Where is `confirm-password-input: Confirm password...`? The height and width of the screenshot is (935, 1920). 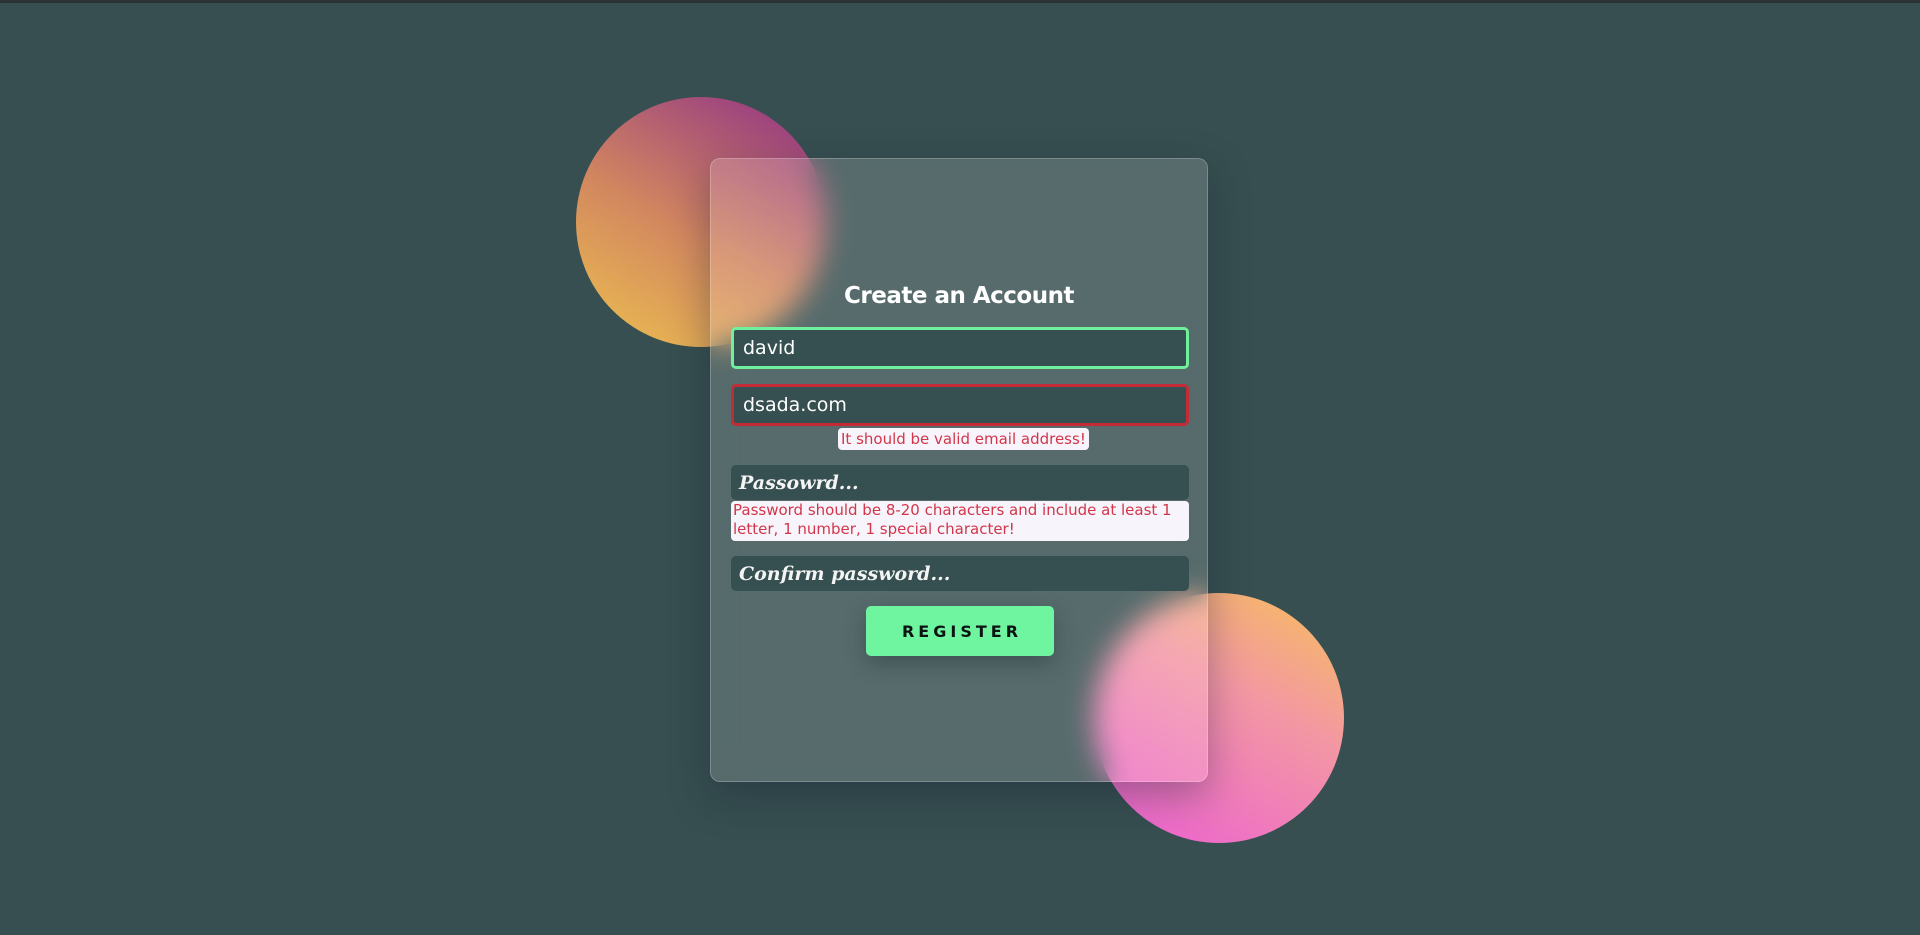
confirm-password-input: Confirm password... is located at coordinates (960, 573).